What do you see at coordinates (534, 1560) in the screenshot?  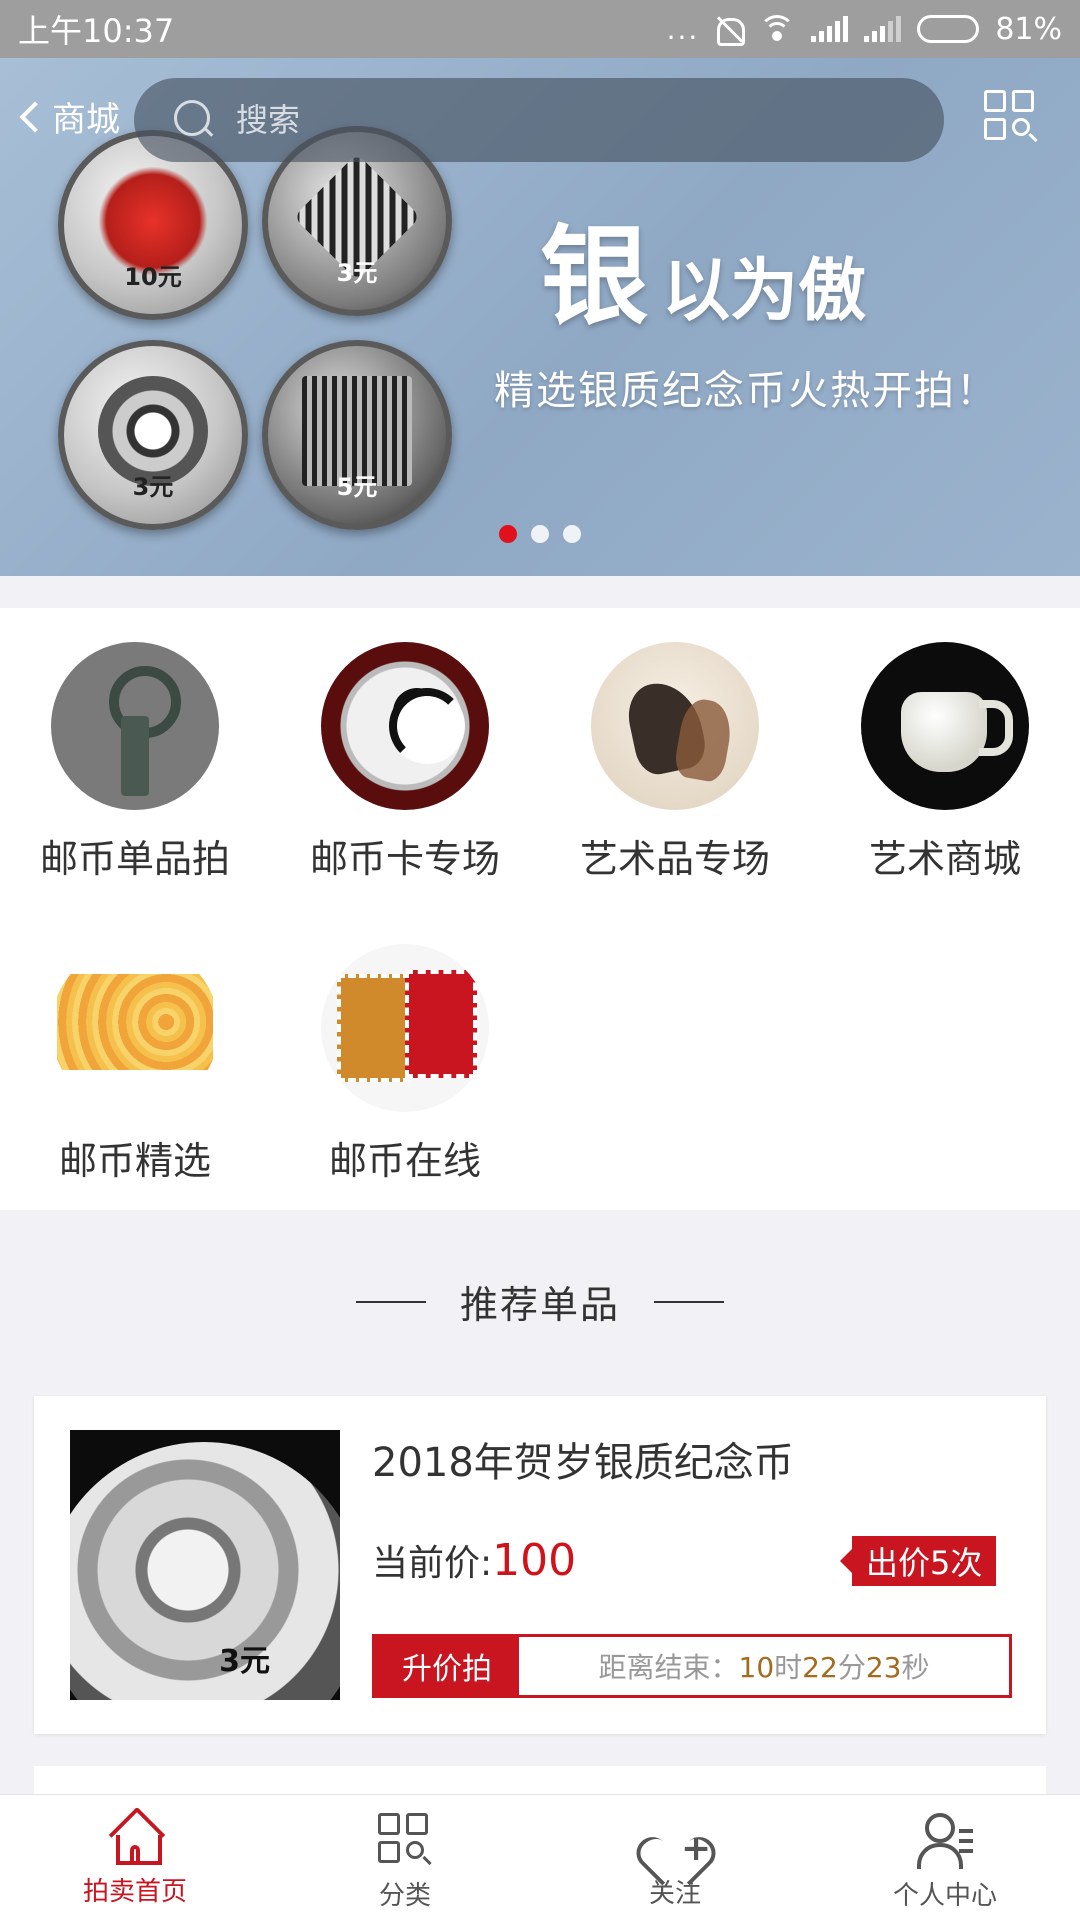 I see `price-value: 100` at bounding box center [534, 1560].